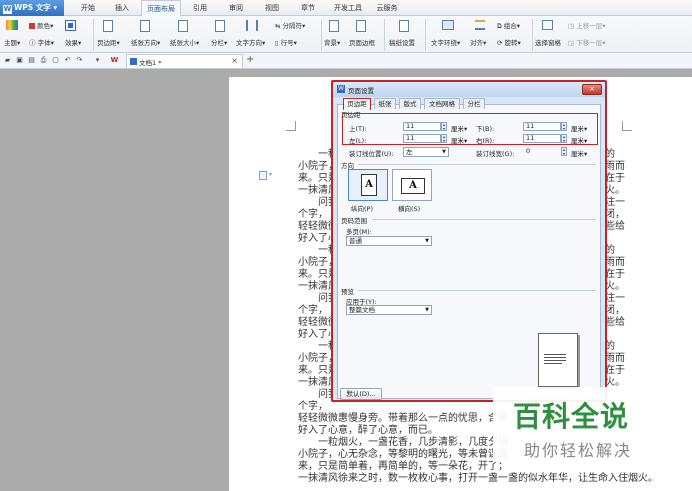 The width and height of the screenshot is (692, 491). I want to click on tab-review: 审阅, so click(236, 8).